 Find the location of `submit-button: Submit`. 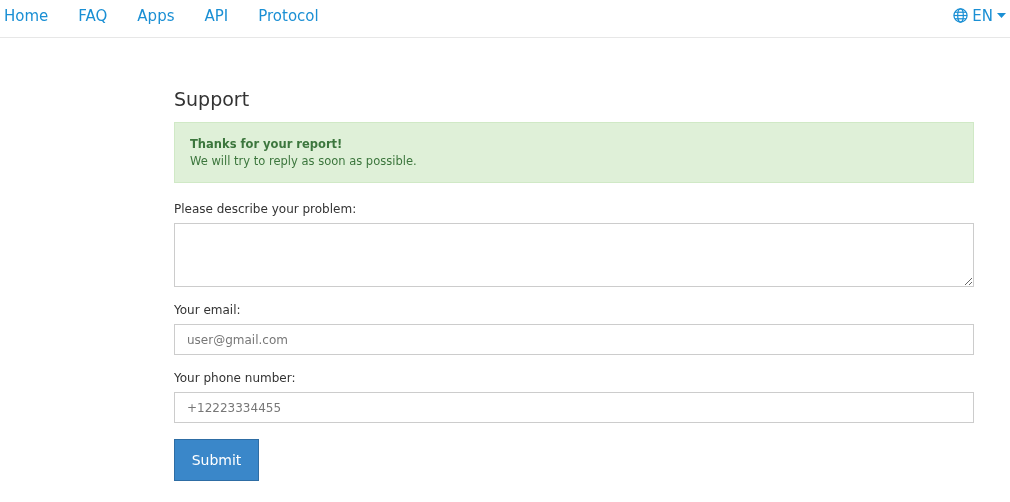

submit-button: Submit is located at coordinates (216, 460).